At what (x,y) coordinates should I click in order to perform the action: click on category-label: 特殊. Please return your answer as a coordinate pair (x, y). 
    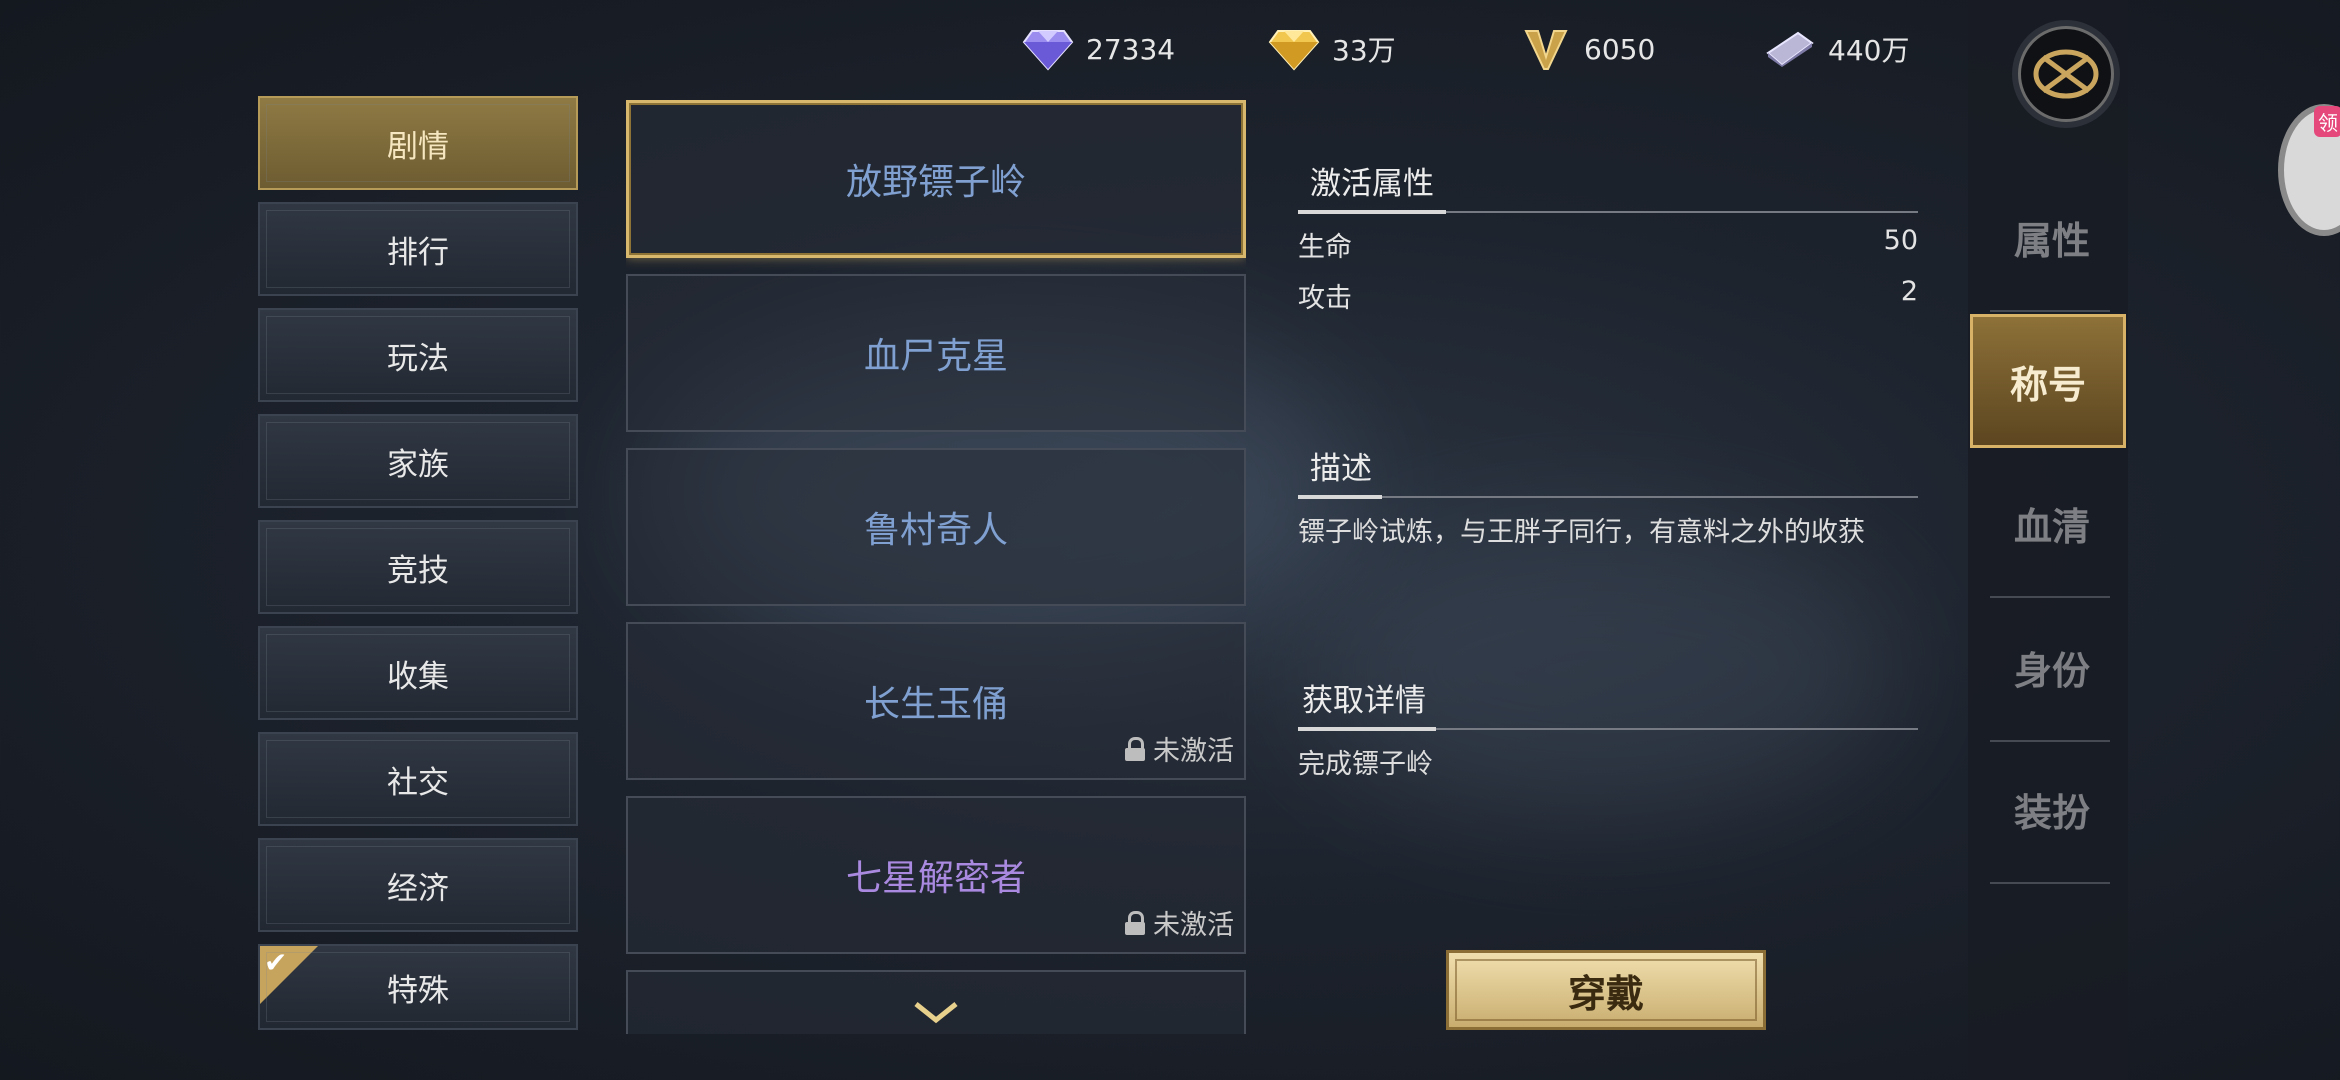
    Looking at the image, I should click on (418, 990).